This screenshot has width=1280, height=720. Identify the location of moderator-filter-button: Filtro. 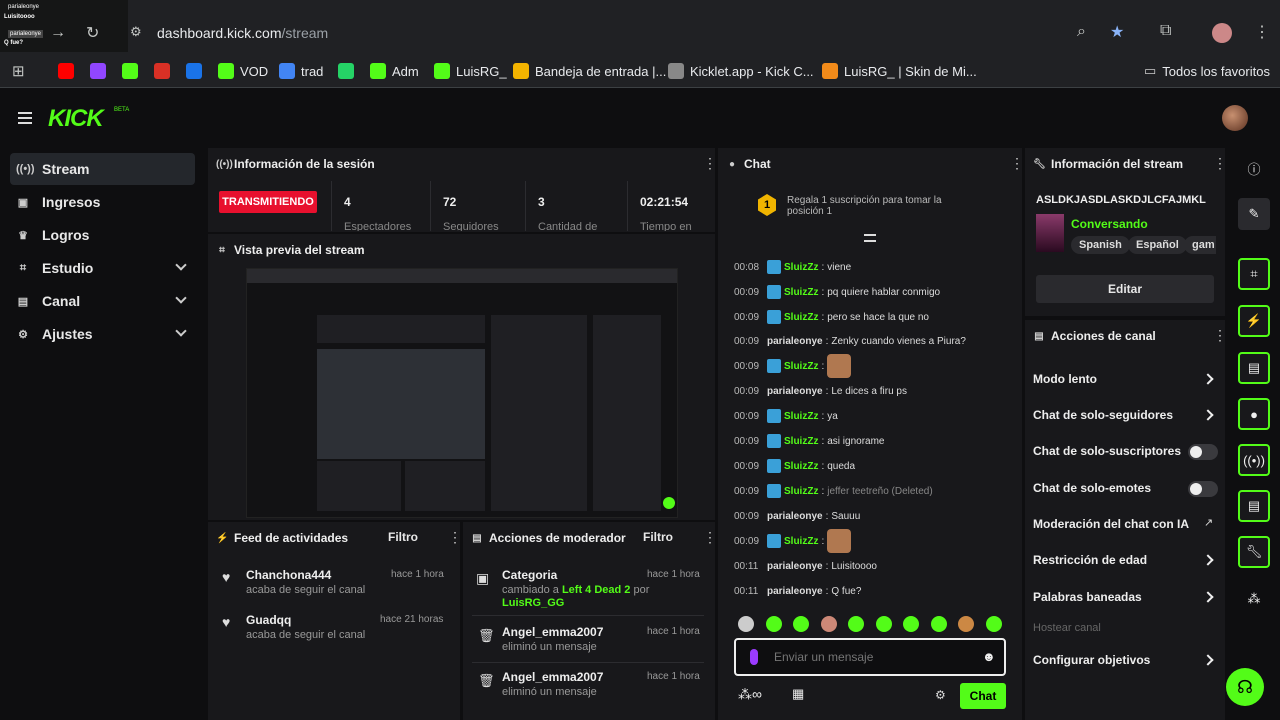
(658, 537).